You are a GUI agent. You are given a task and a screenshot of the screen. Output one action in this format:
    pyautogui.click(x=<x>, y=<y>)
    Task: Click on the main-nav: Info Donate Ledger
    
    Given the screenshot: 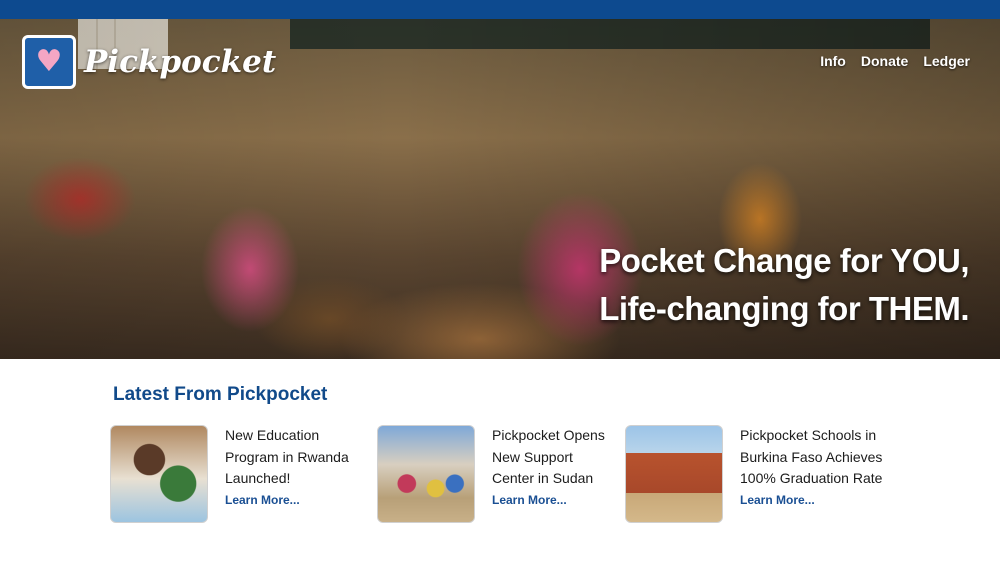 What is the action you would take?
    pyautogui.click(x=895, y=61)
    